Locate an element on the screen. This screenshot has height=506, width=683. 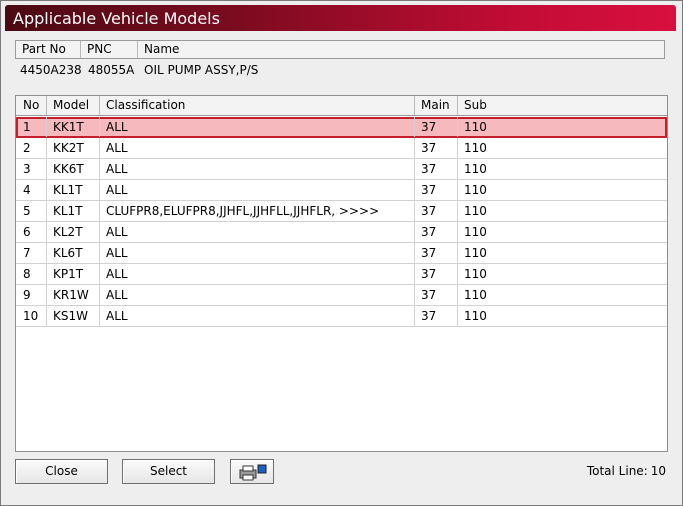
grid-header: No Model Classification Main Sub is located at coordinates (341, 106).